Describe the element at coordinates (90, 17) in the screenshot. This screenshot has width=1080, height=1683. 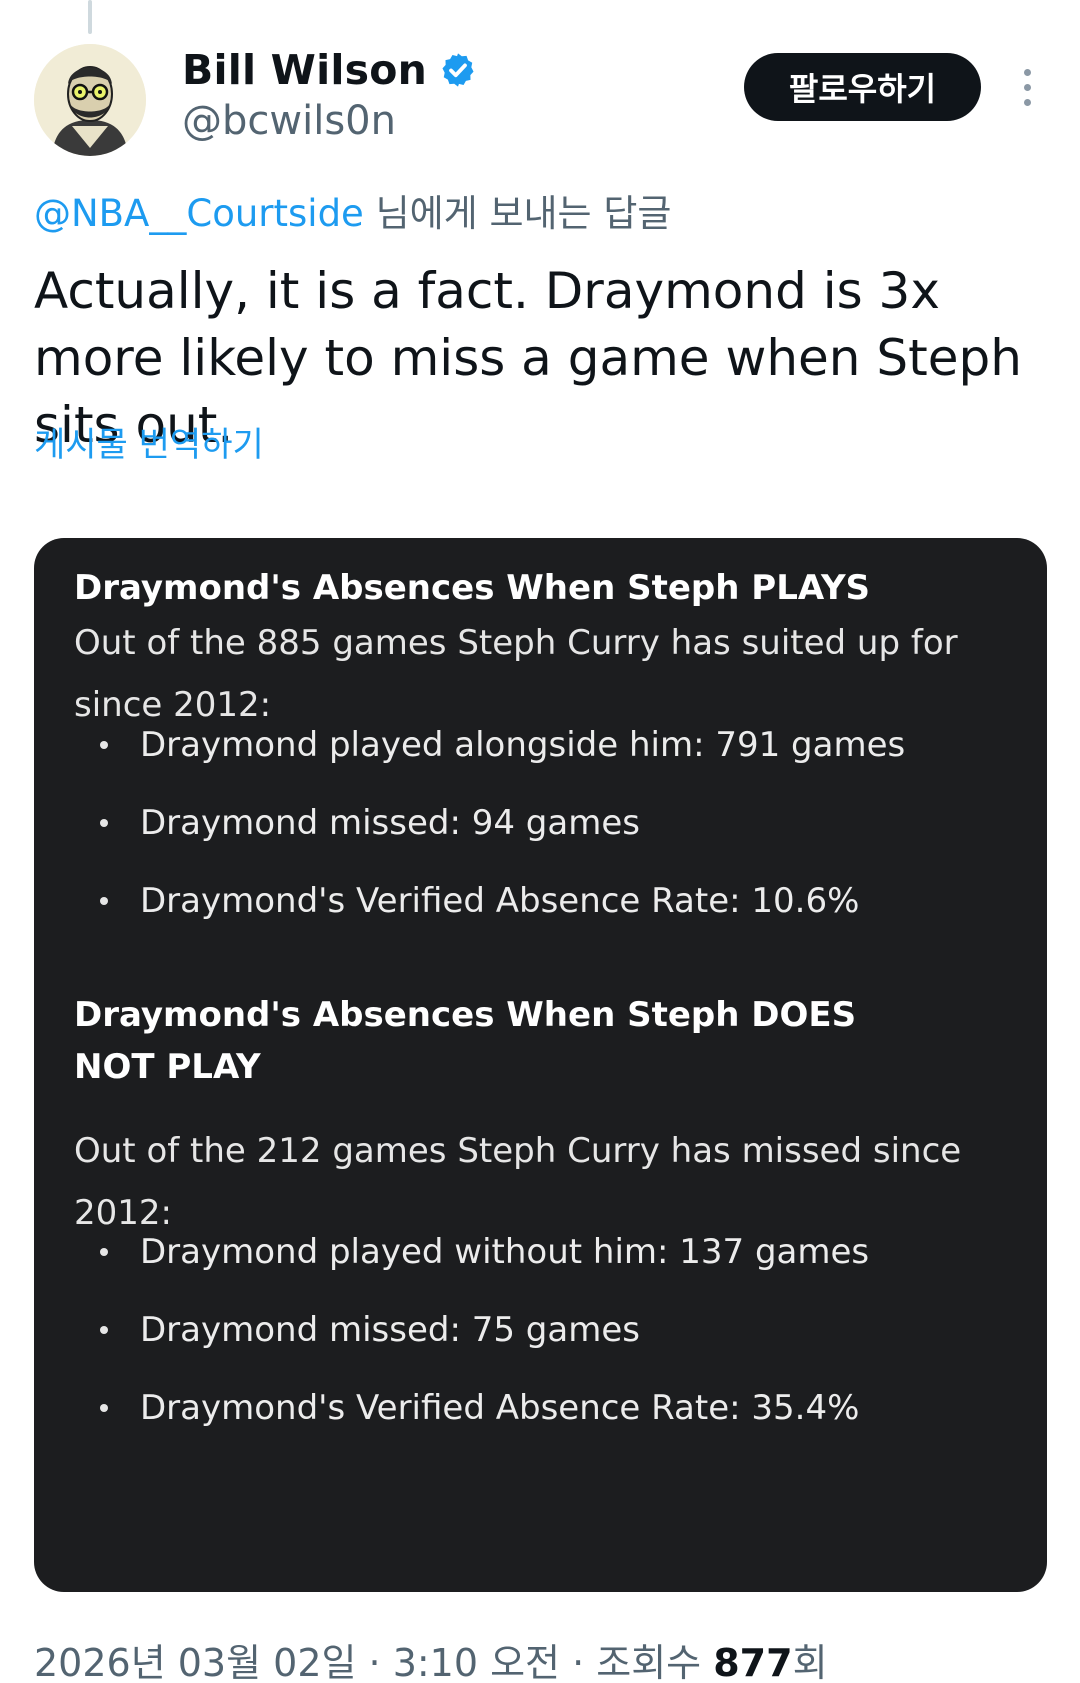
I see `thread-connector-line` at that location.